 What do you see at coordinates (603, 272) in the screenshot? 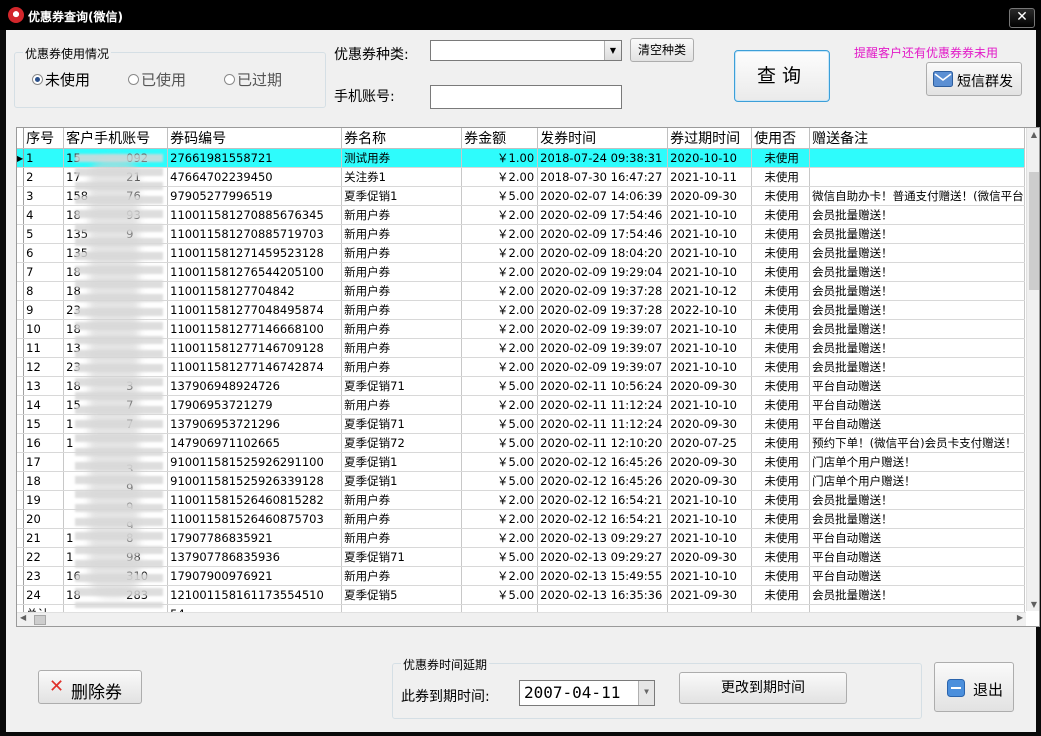
I see `cell-issue-time: 2020-02-09 19:29:04` at bounding box center [603, 272].